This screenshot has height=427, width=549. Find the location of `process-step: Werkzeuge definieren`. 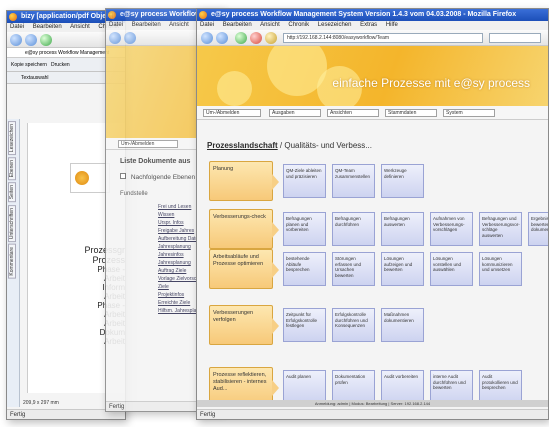

process-step: Werkzeuge definieren is located at coordinates (402, 181).